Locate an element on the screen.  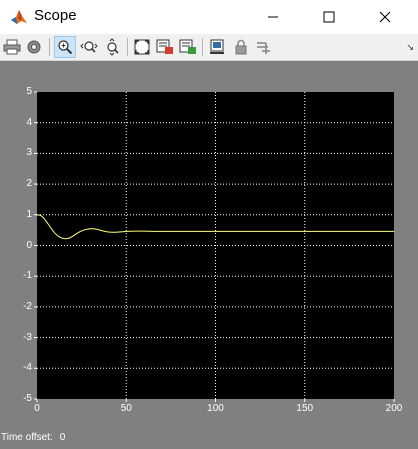
y-tick-label: -3 is located at coordinates (27, 337).